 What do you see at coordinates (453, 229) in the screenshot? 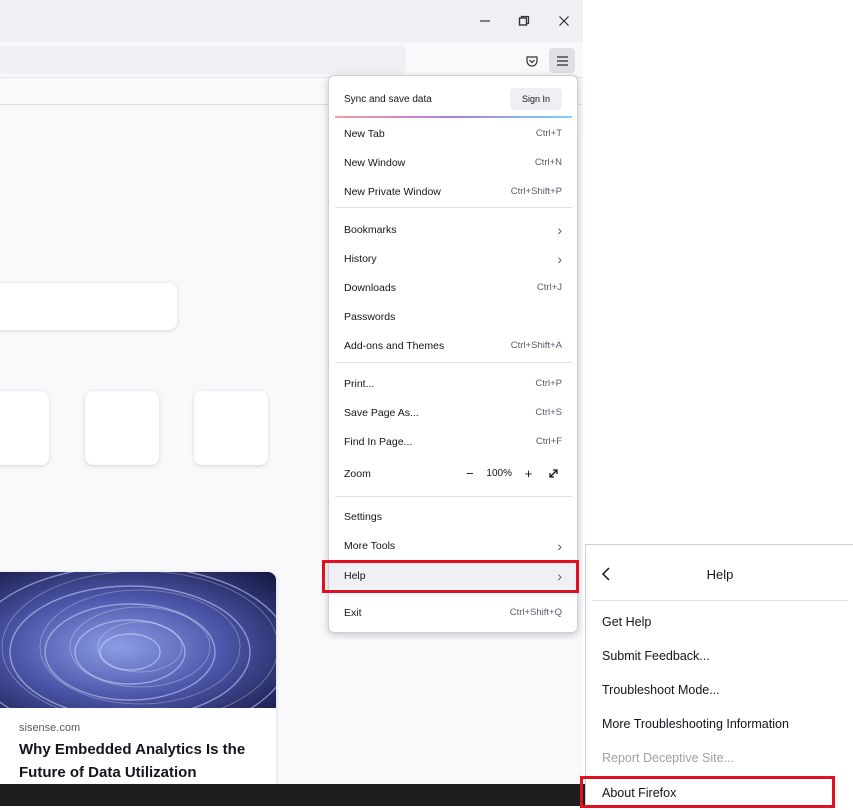
I see `menu-item-bookmarks: Bookmarks ›` at bounding box center [453, 229].